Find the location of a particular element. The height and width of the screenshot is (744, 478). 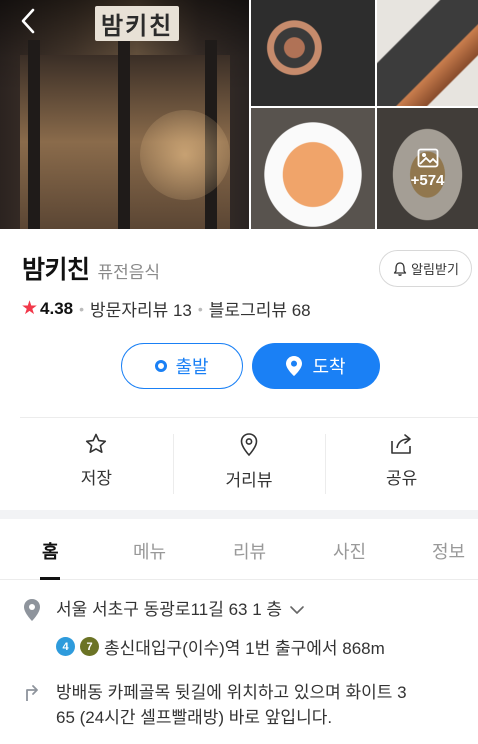

visitor-reviews-link: 방문자리뷰 13 is located at coordinates (141, 308).